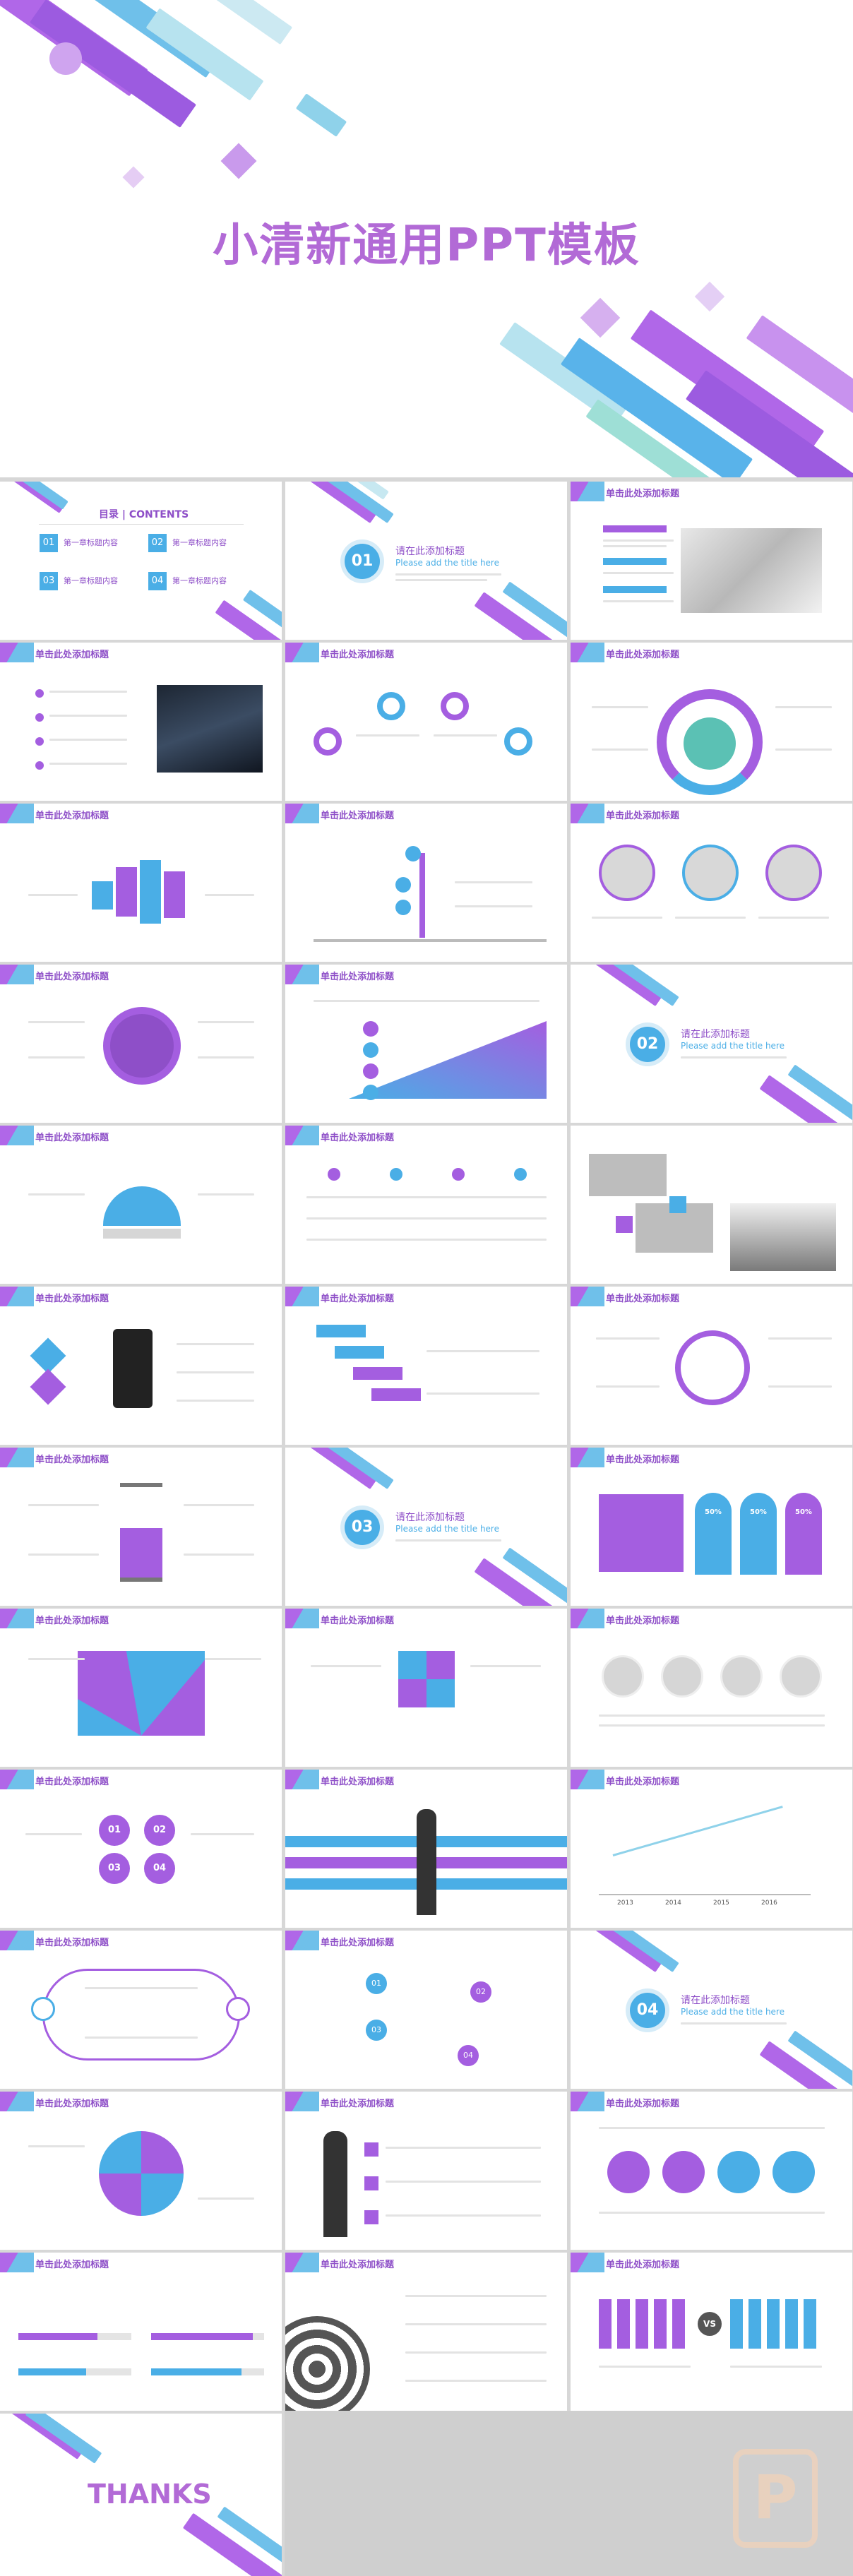  Describe the element at coordinates (391, 706) in the screenshot. I see `arc-step-circle` at that location.